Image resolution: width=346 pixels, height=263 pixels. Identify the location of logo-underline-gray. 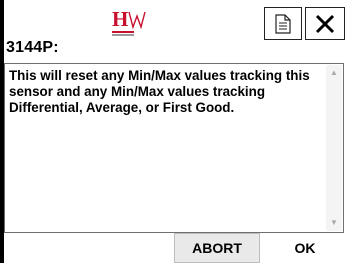
(123, 35).